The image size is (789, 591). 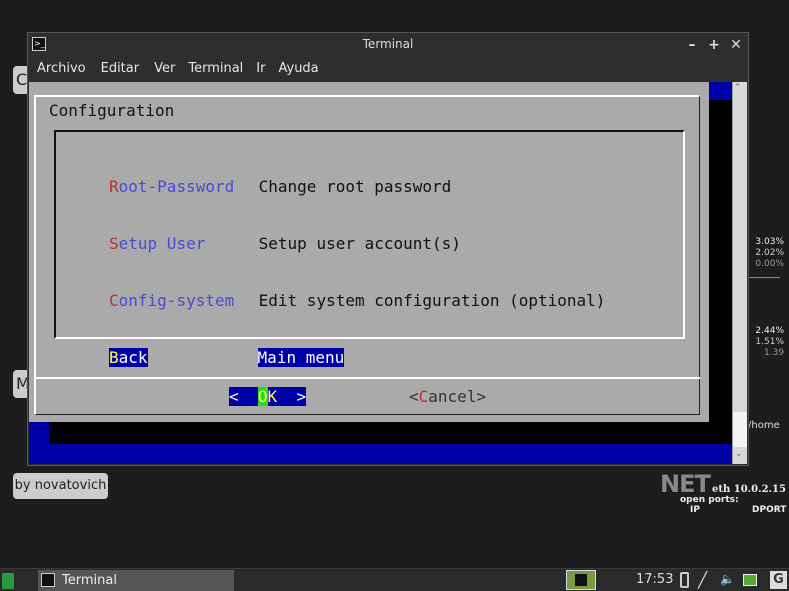 I want to click on window-title: Terminal, so click(x=388, y=44).